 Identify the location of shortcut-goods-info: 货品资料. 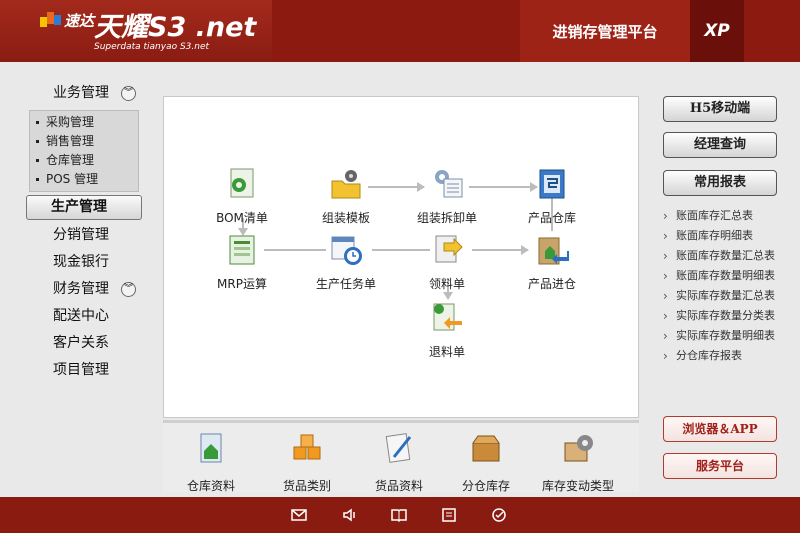
(399, 462).